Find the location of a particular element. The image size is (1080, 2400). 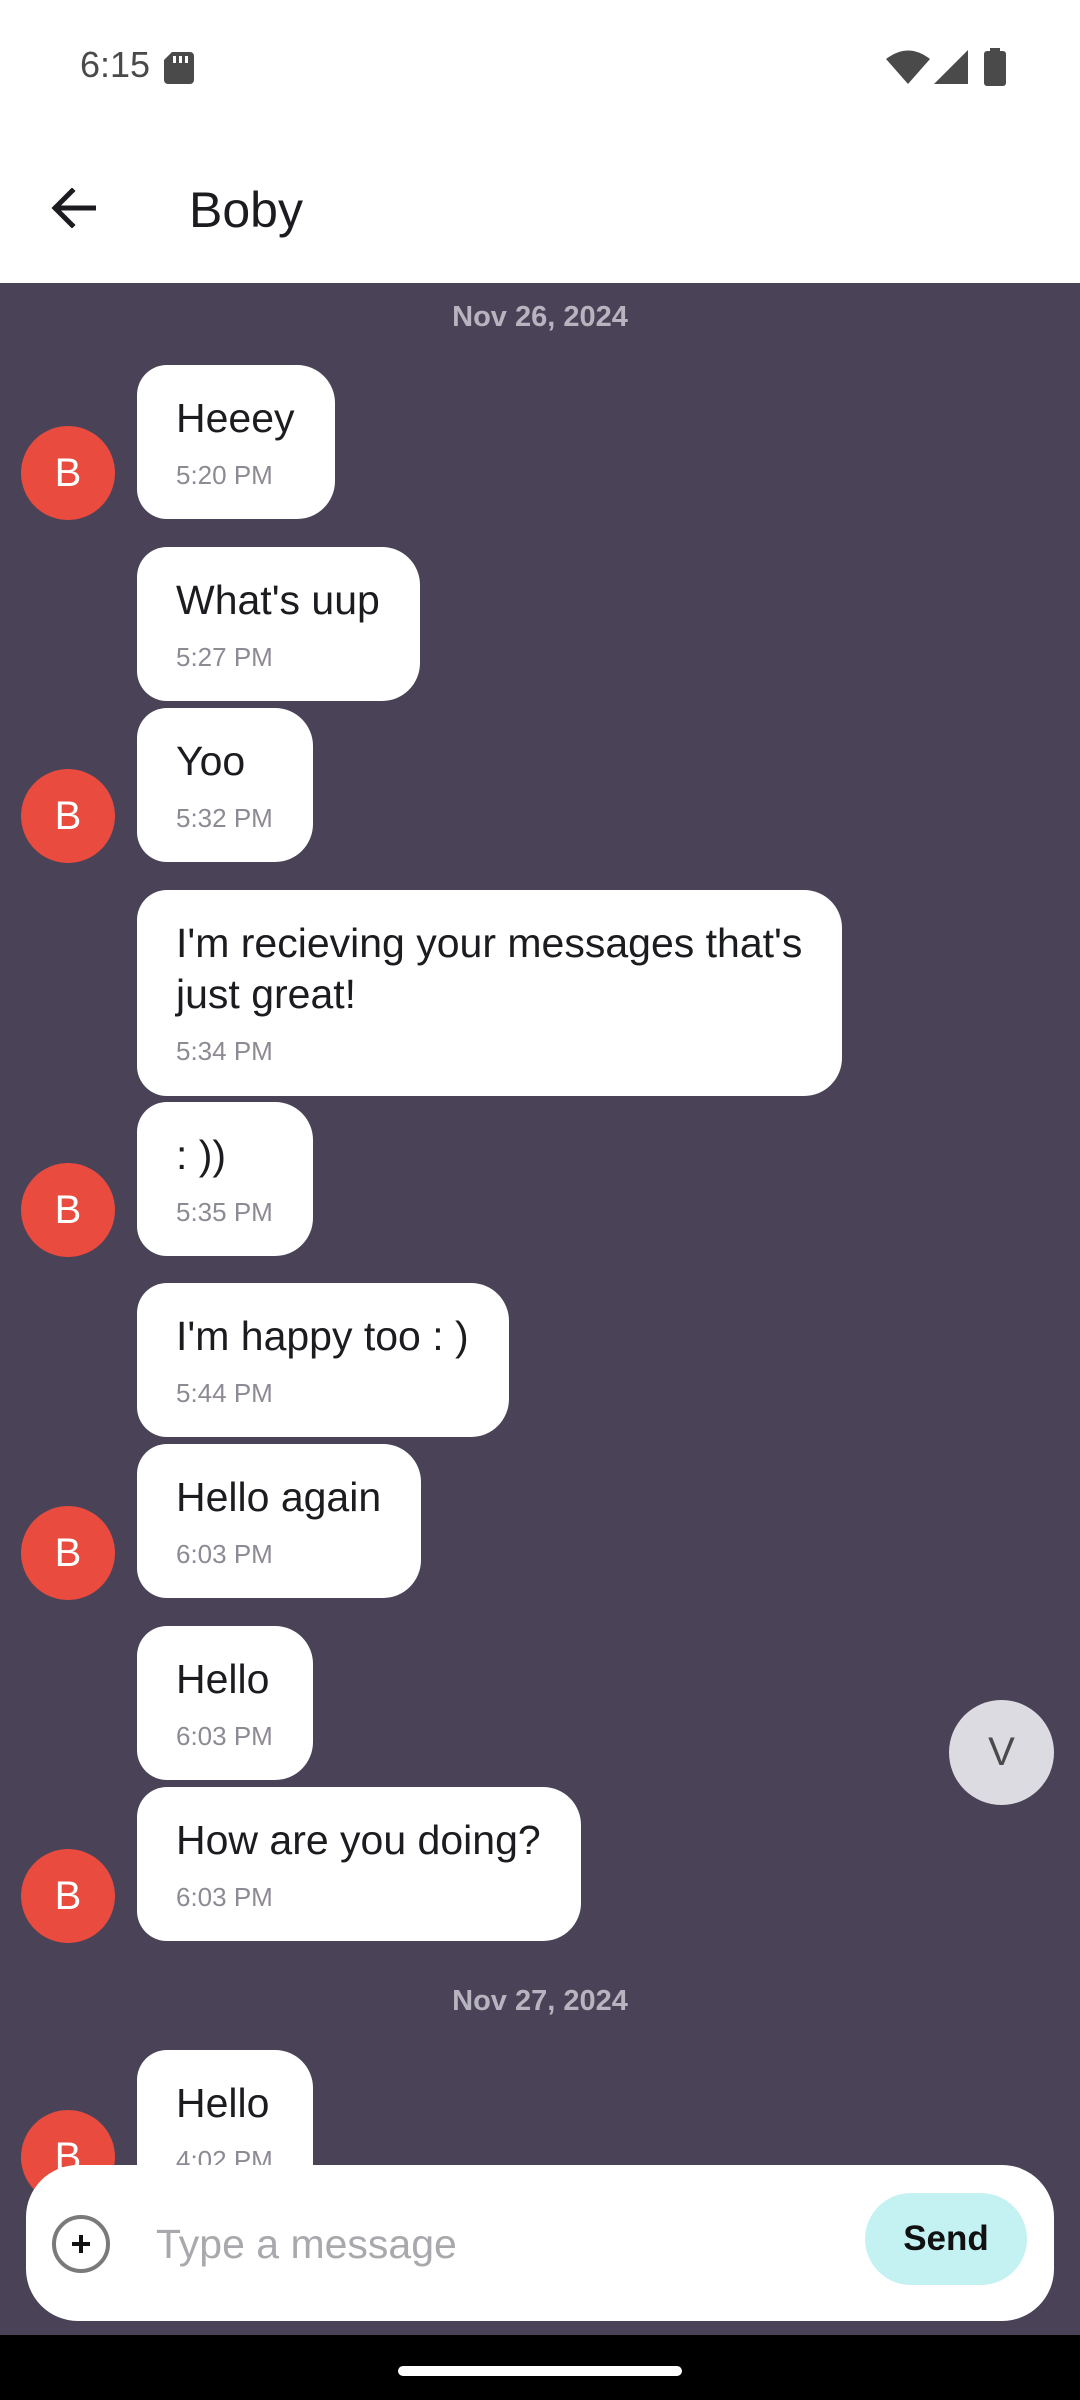

battery-icon is located at coordinates (995, 67).